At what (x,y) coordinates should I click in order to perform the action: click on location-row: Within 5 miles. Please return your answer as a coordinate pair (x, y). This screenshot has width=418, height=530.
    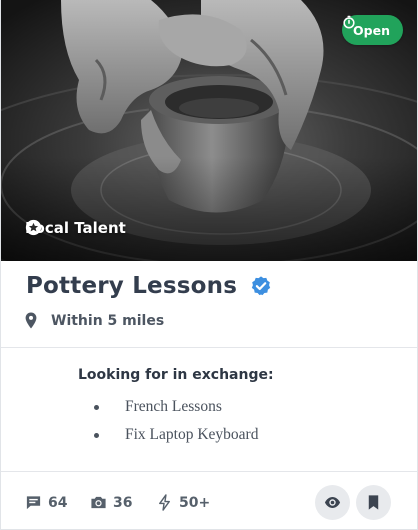
    Looking at the image, I should click on (94, 320).